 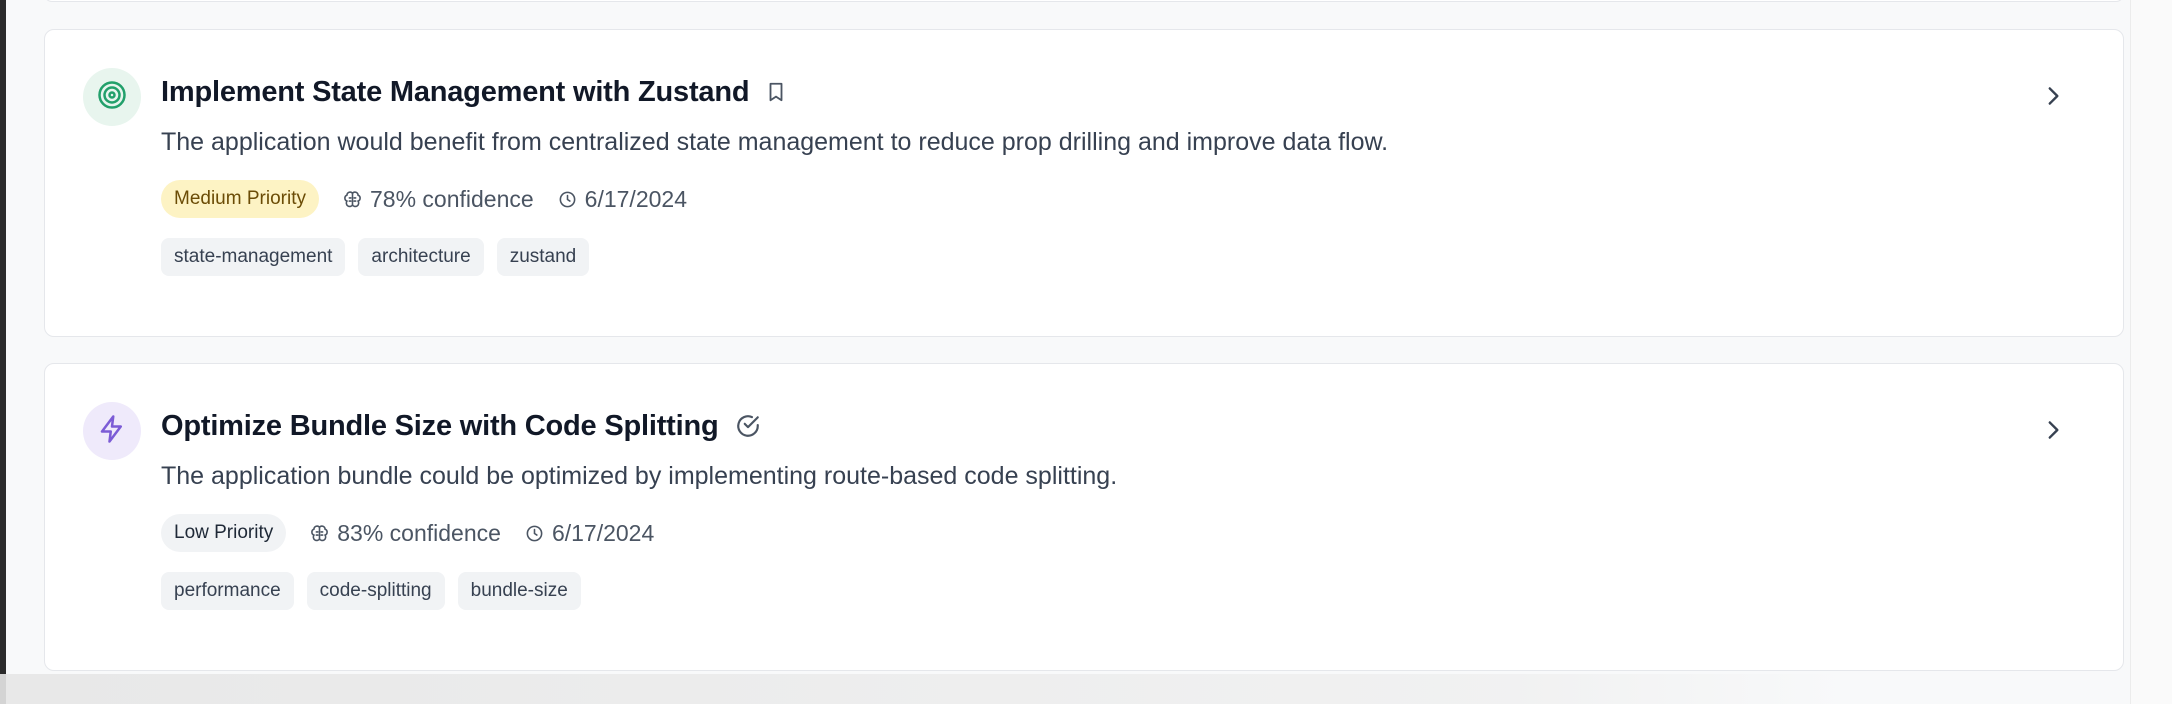 What do you see at coordinates (253, 257) in the screenshot?
I see `tag: state-management` at bounding box center [253, 257].